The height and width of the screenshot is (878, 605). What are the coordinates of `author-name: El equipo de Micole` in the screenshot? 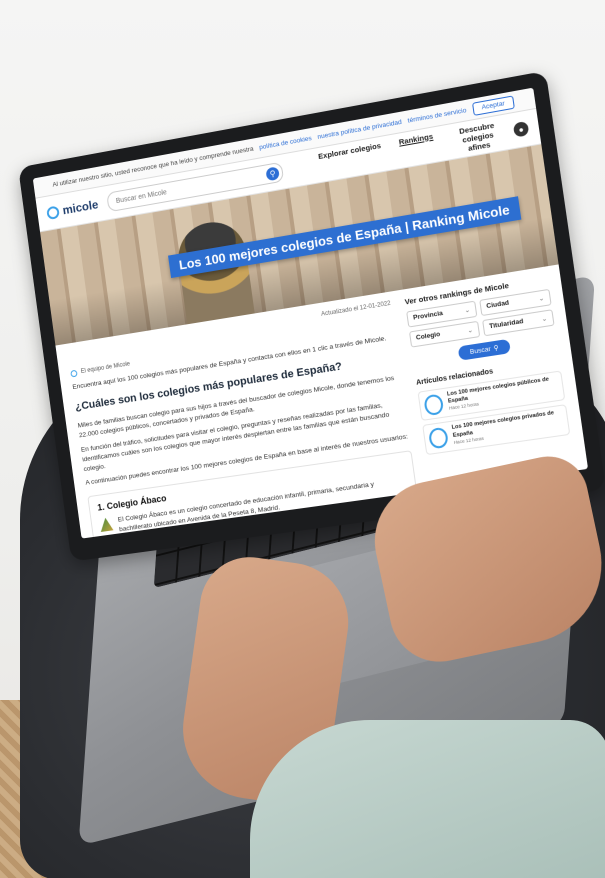 It's located at (105, 368).